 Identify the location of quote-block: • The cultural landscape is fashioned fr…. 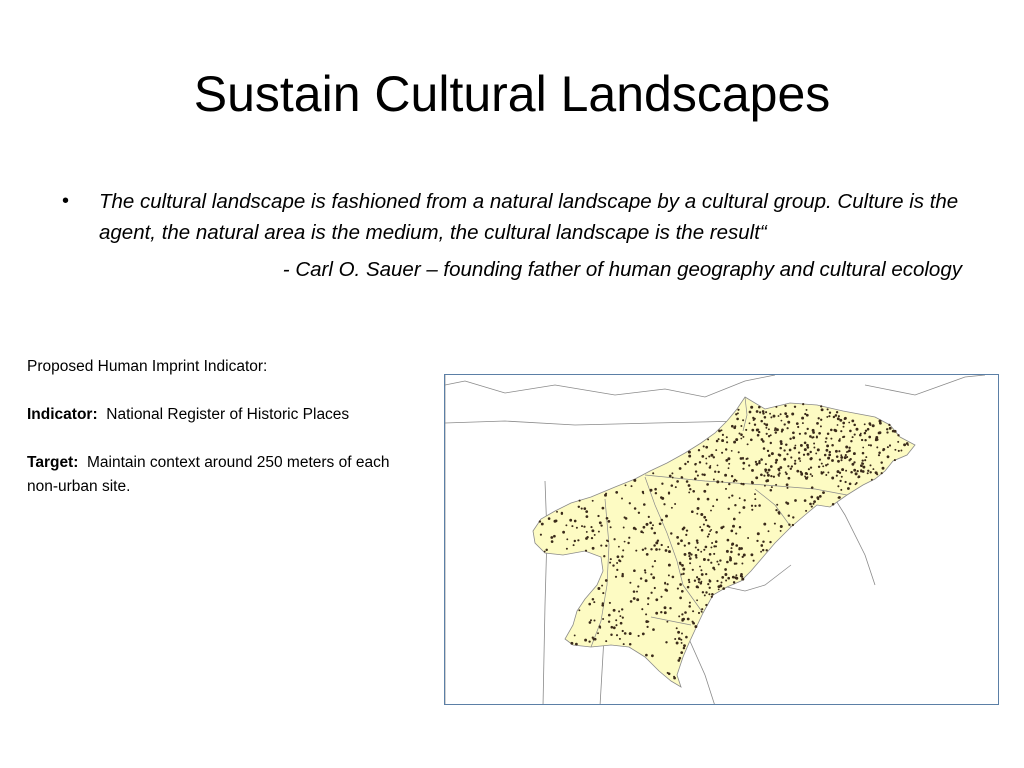
(512, 235).